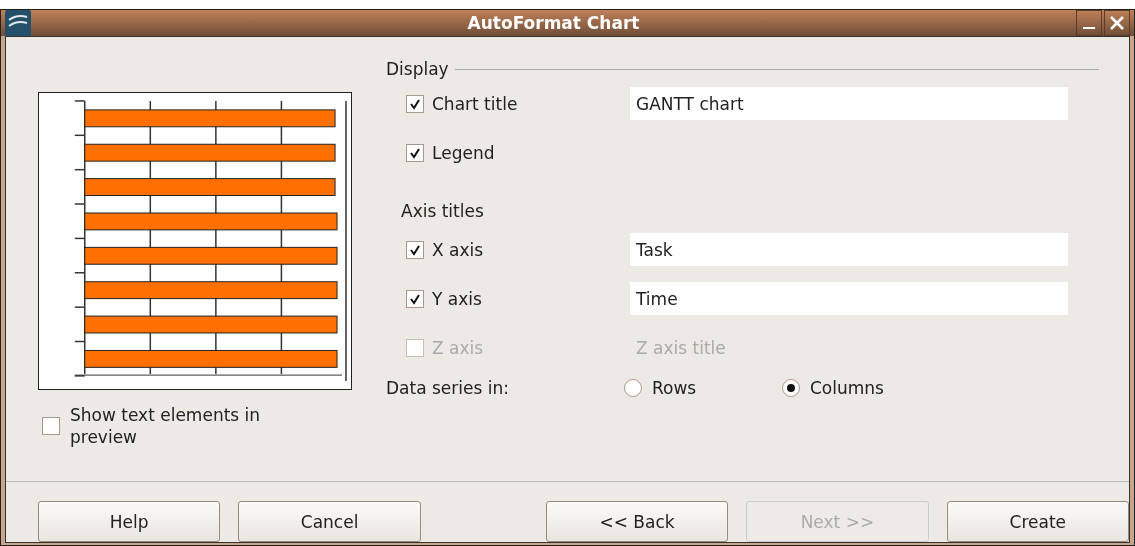 Image resolution: width=1135 pixels, height=546 pixels. I want to click on checkbox-label: Z axis, so click(458, 347).